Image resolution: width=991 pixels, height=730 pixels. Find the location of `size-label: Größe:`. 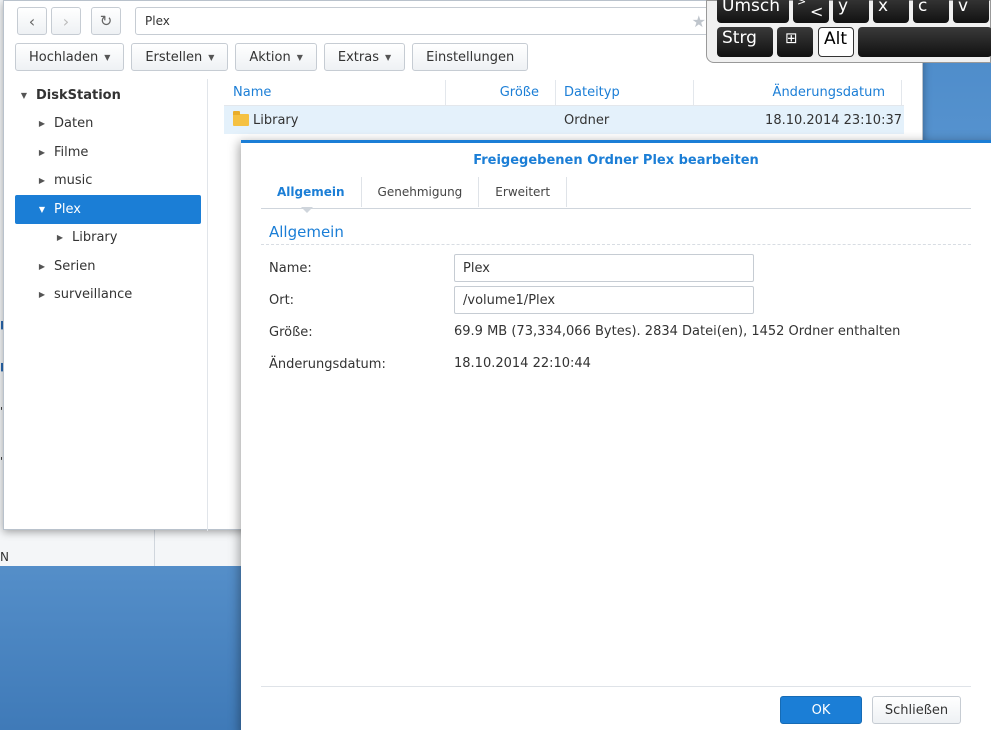

size-label: Größe: is located at coordinates (291, 332).